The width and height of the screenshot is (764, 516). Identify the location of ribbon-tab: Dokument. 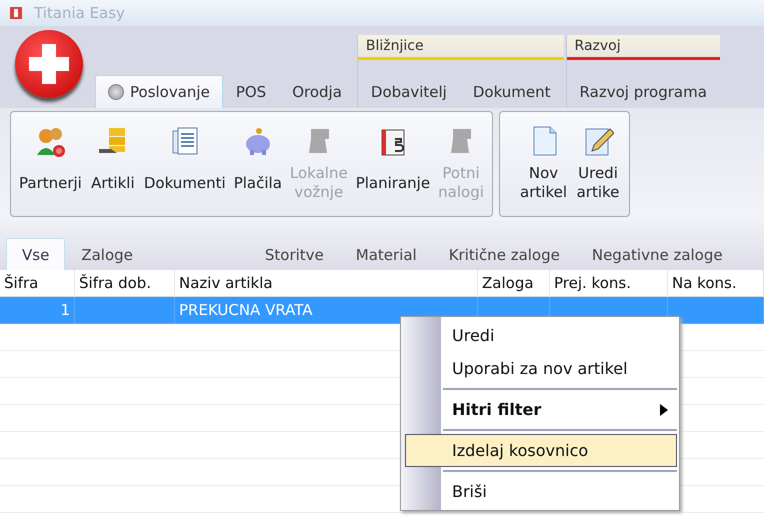
(512, 91).